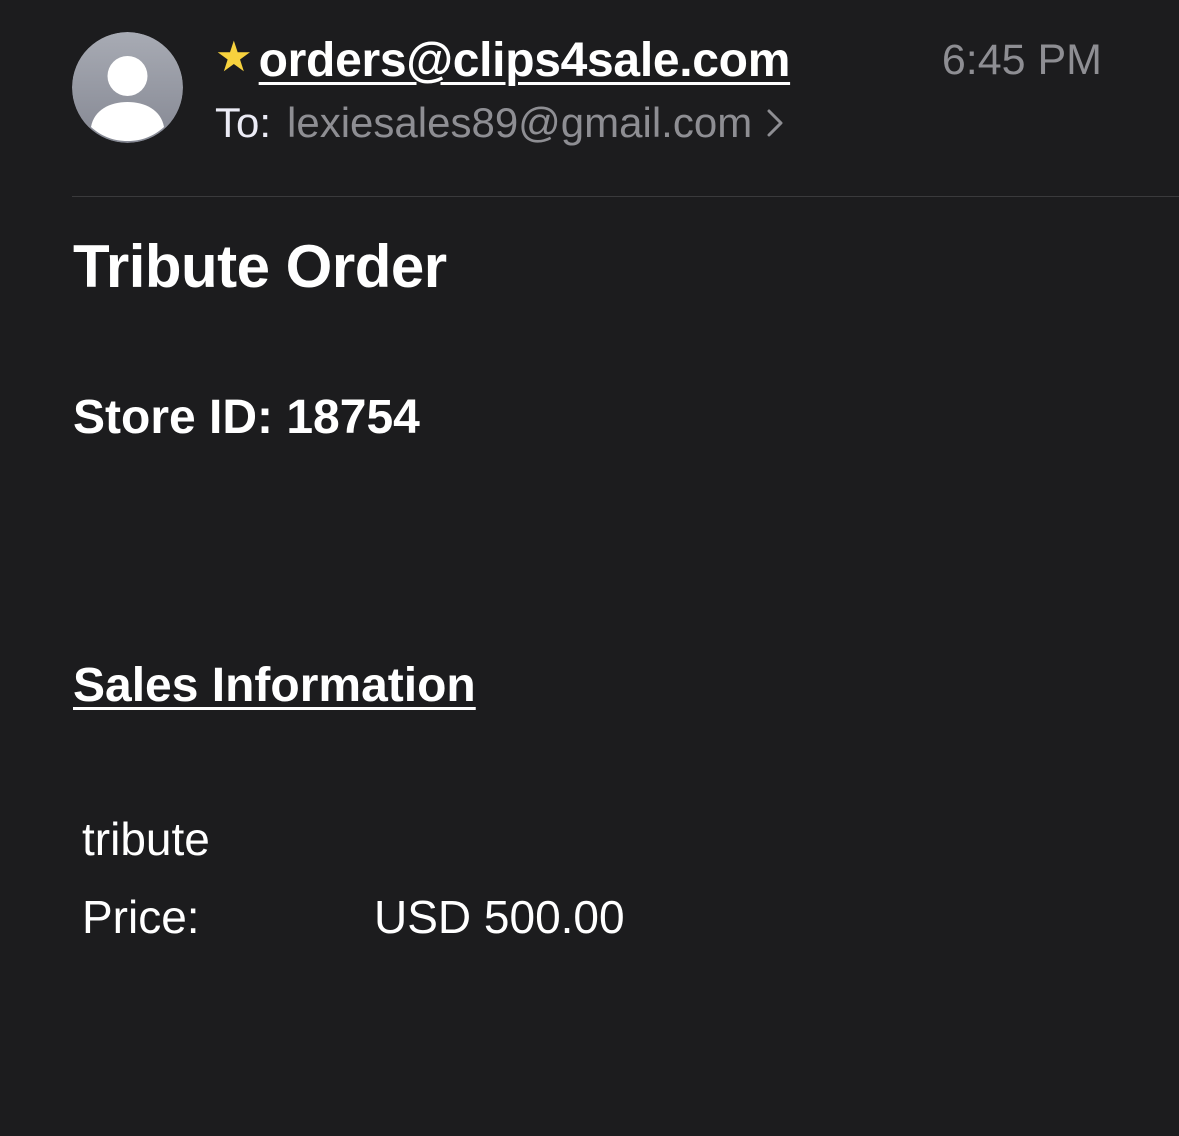 This screenshot has height=1136, width=1179. I want to click on sender-avatar, so click(127, 87).